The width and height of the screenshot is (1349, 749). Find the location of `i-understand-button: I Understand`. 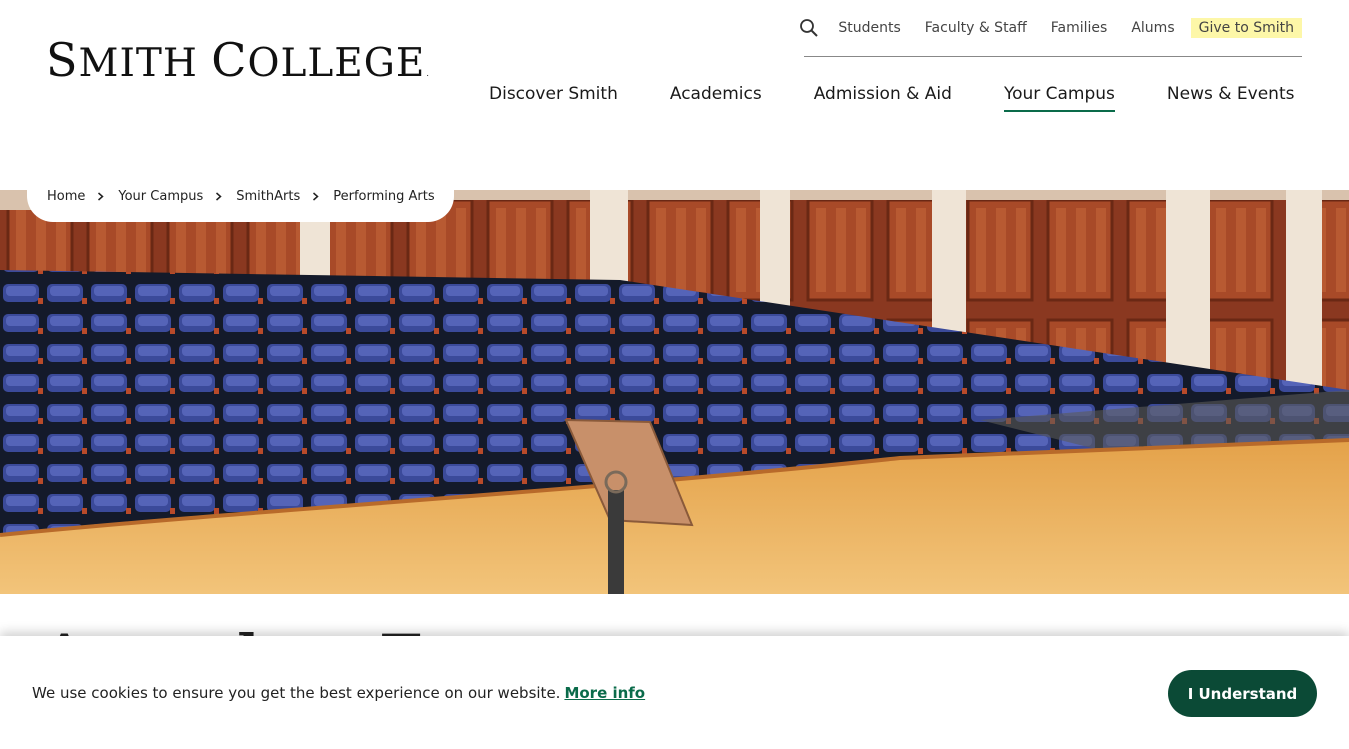

i-understand-button: I Understand is located at coordinates (1242, 693).